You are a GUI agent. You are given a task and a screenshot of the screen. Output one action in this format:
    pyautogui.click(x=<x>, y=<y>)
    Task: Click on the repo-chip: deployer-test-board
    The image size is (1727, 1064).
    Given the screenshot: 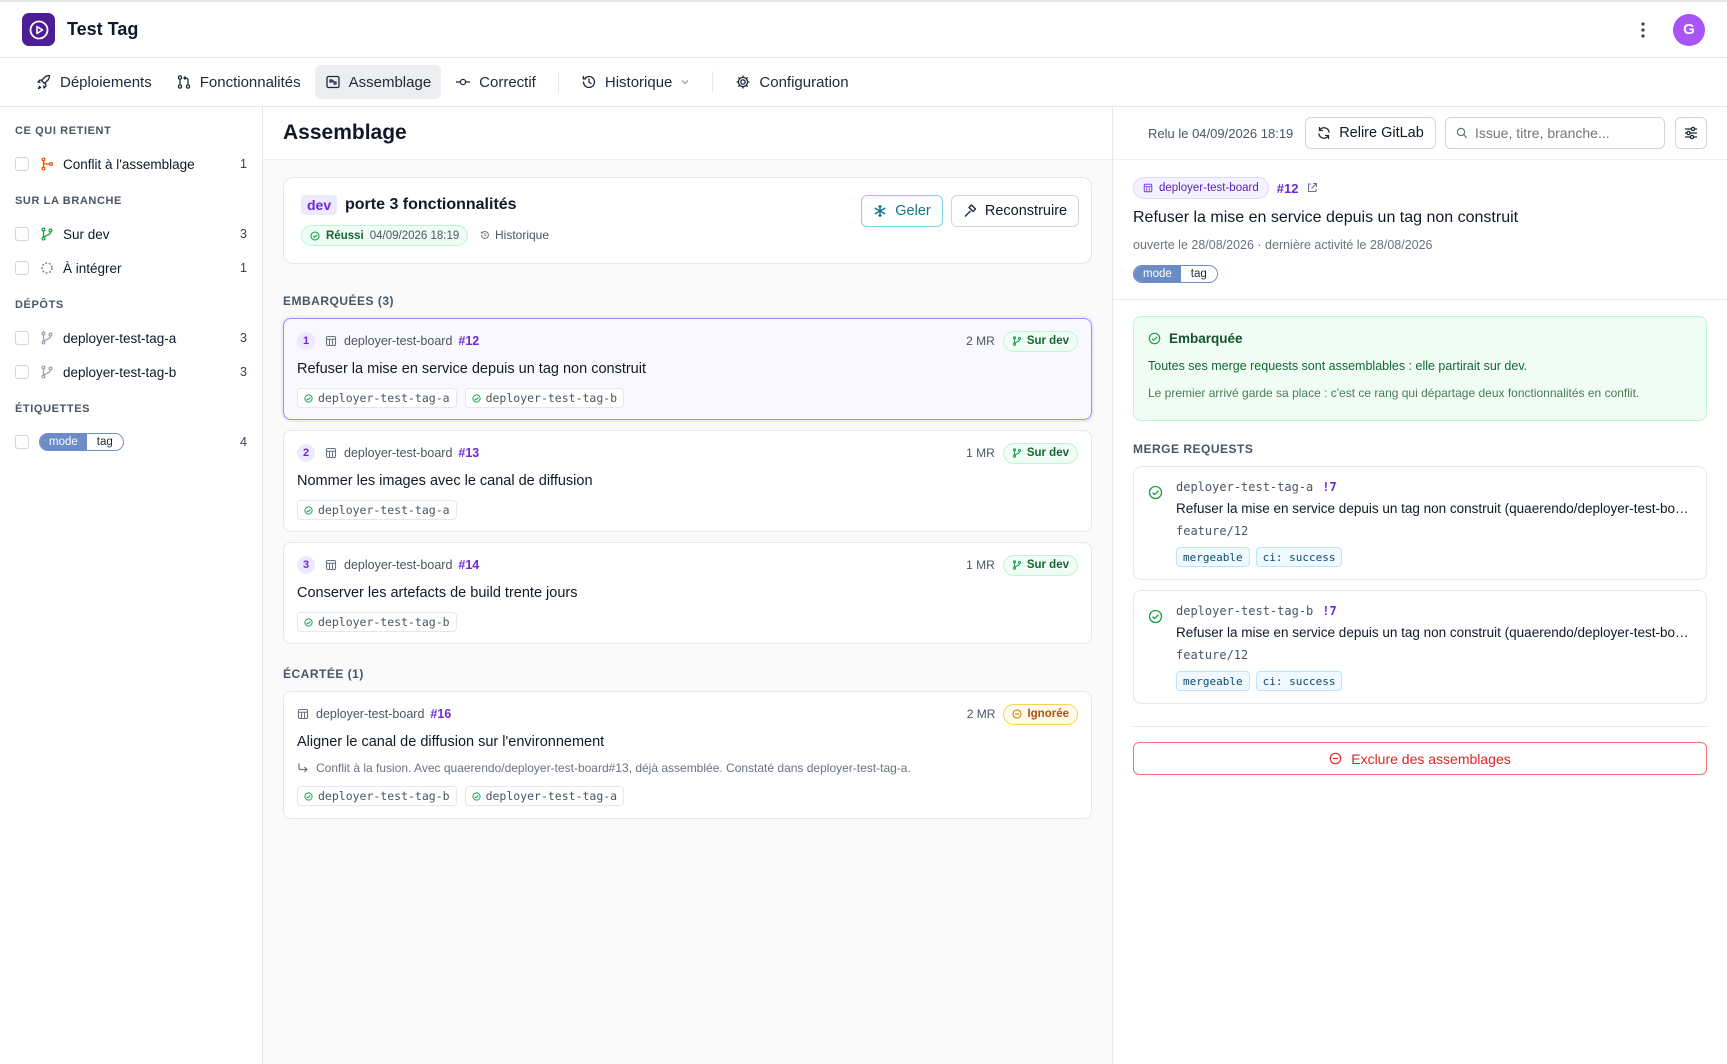 What is the action you would take?
    pyautogui.click(x=1201, y=188)
    